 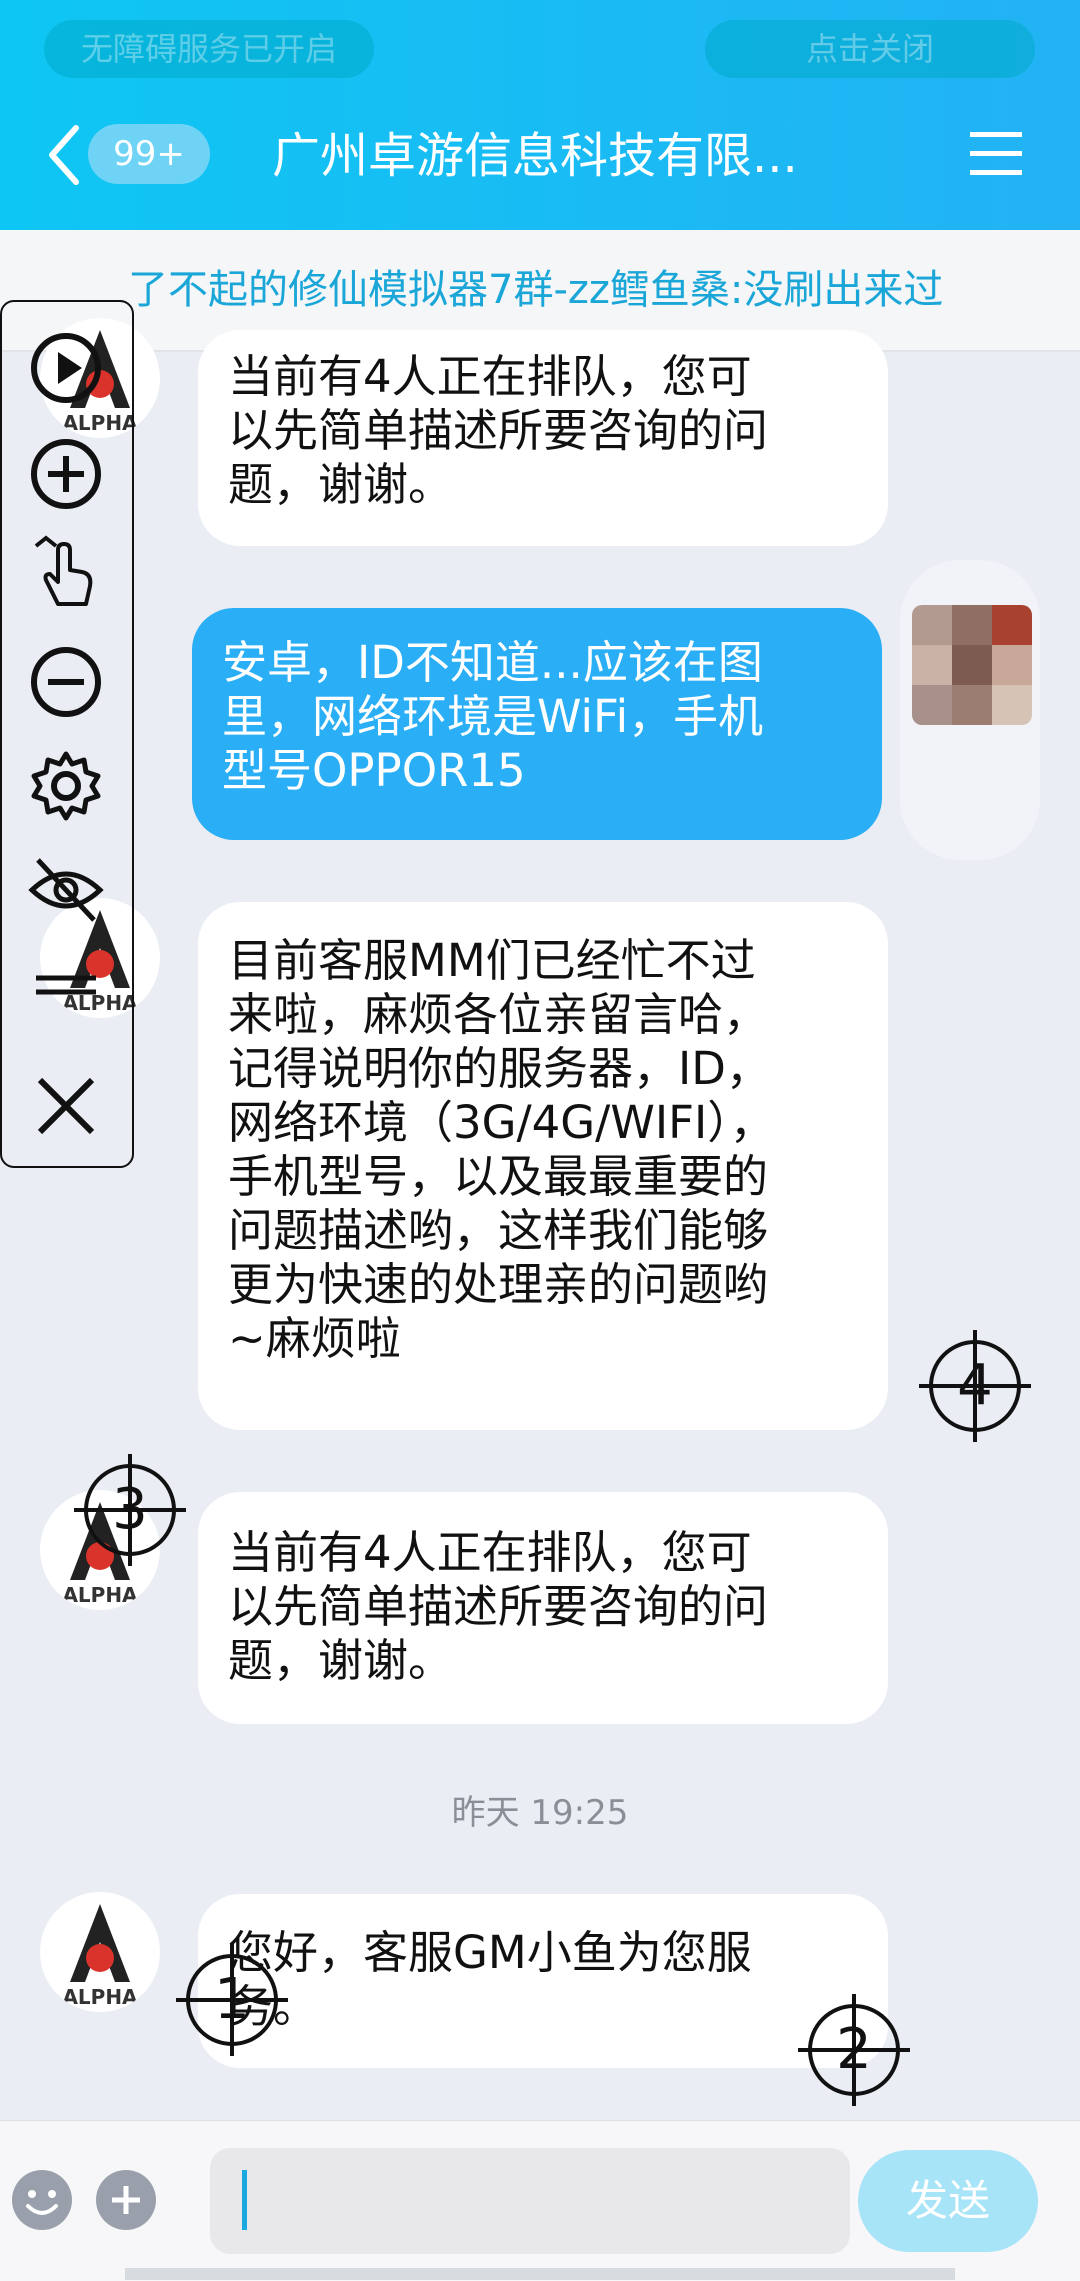 I want to click on close-icon, so click(x=66, y=1106).